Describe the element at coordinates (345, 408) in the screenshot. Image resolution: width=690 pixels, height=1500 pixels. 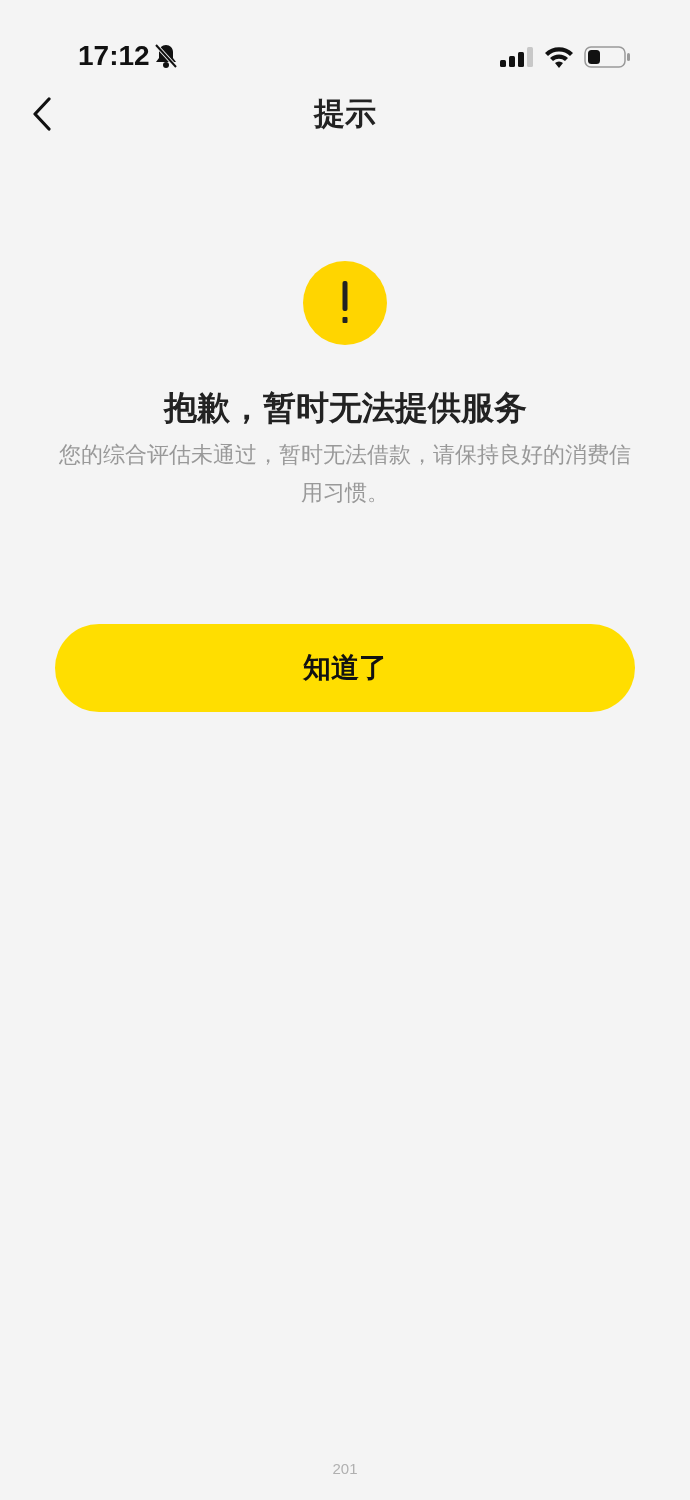
I see `notice-title: 抱歉，暂时无法提供服务` at that location.